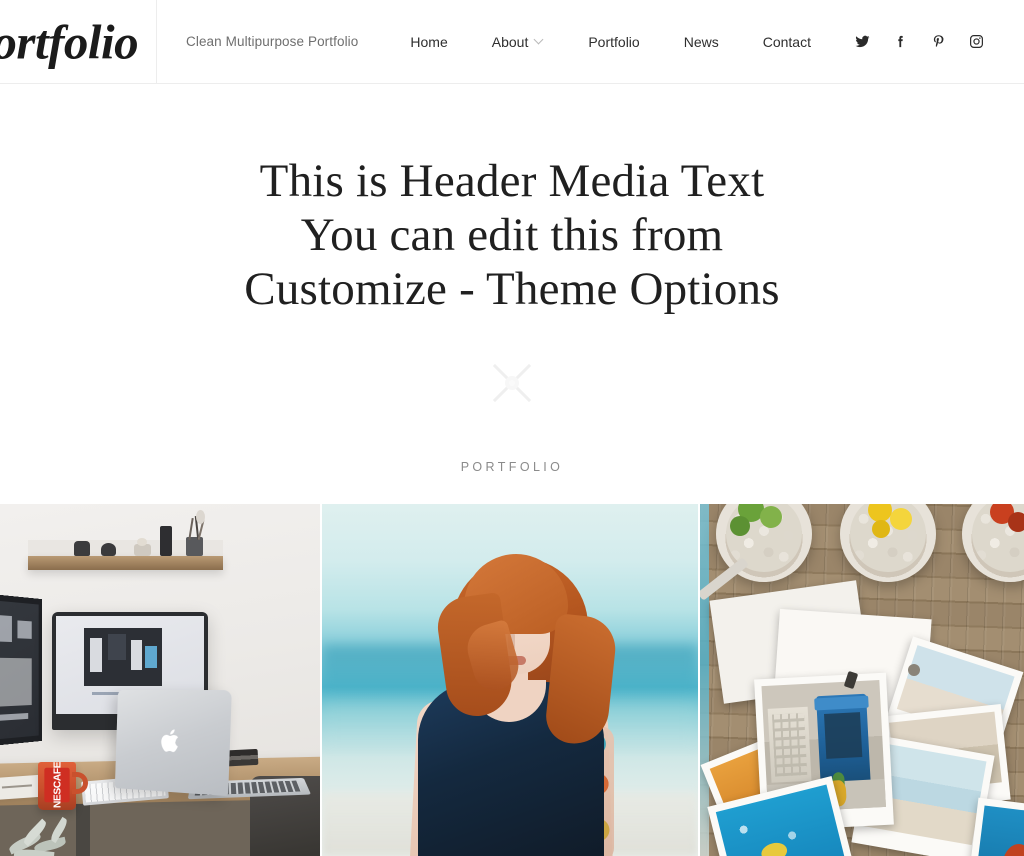 The height and width of the screenshot is (856, 1024). I want to click on pinterest-icon, so click(938, 42).